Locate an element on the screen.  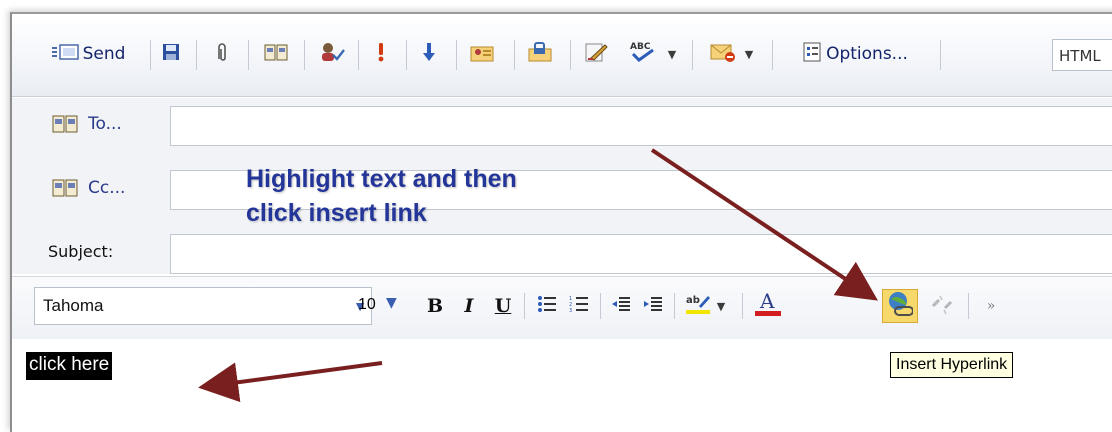
send-label: Send is located at coordinates (104, 54).